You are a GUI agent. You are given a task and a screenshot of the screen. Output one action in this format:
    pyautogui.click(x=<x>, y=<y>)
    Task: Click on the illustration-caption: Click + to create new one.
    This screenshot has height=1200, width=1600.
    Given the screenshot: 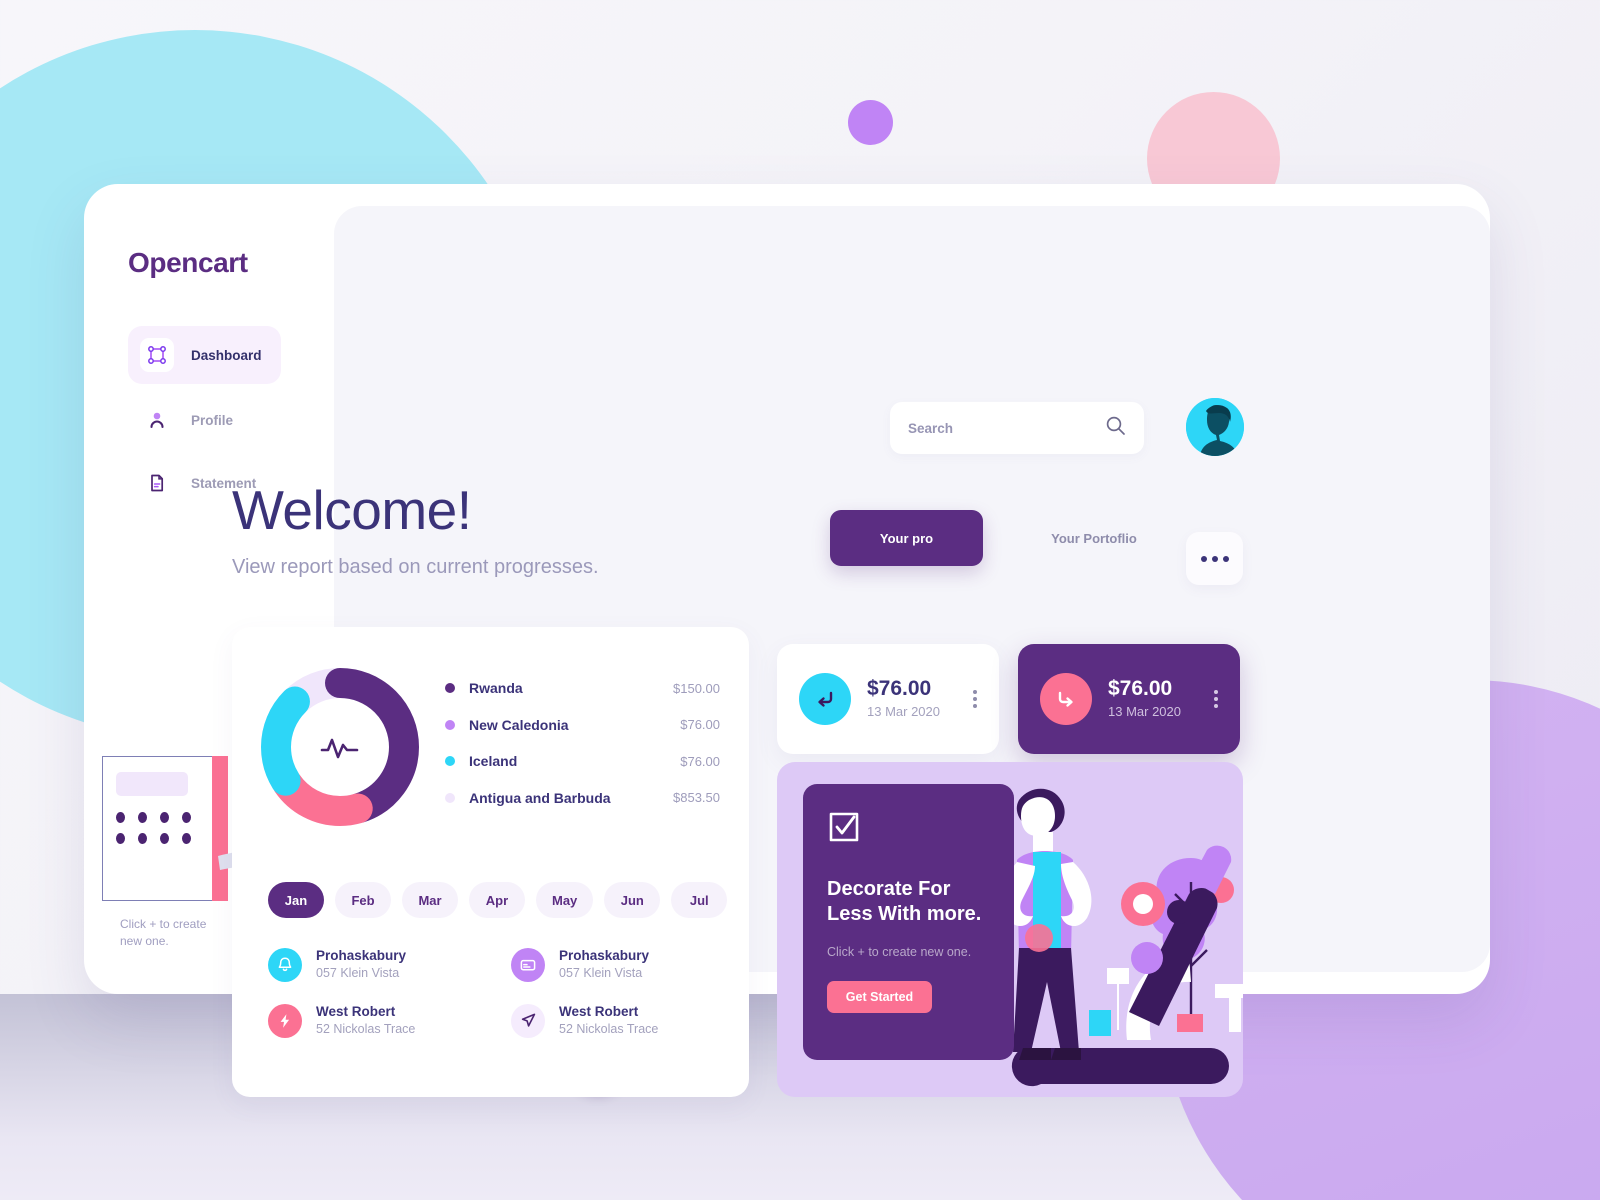 What is the action you would take?
    pyautogui.click(x=163, y=932)
    